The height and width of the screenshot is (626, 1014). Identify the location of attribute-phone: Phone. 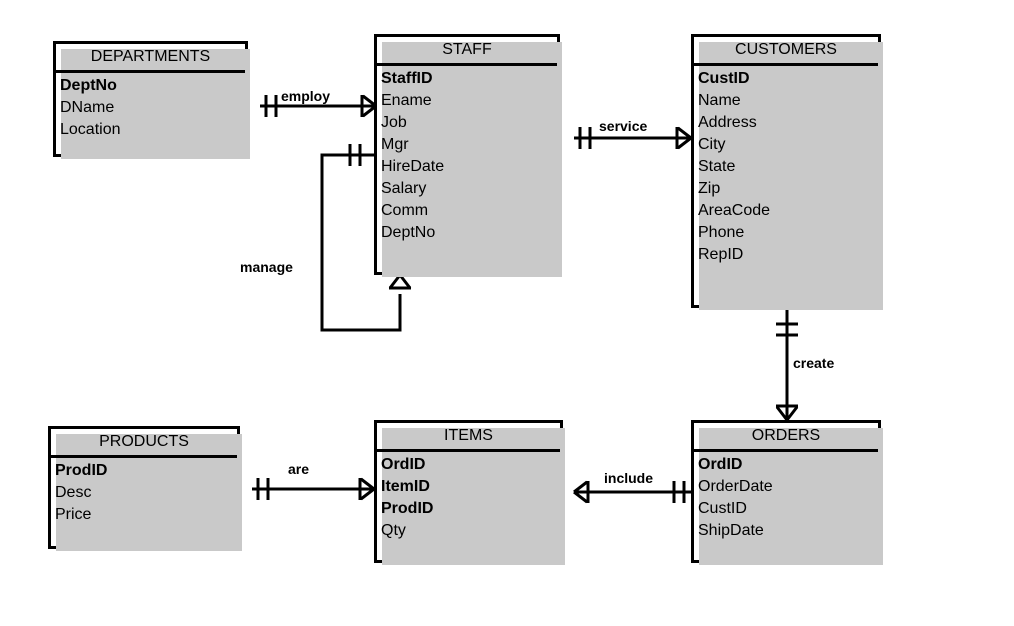
(721, 232).